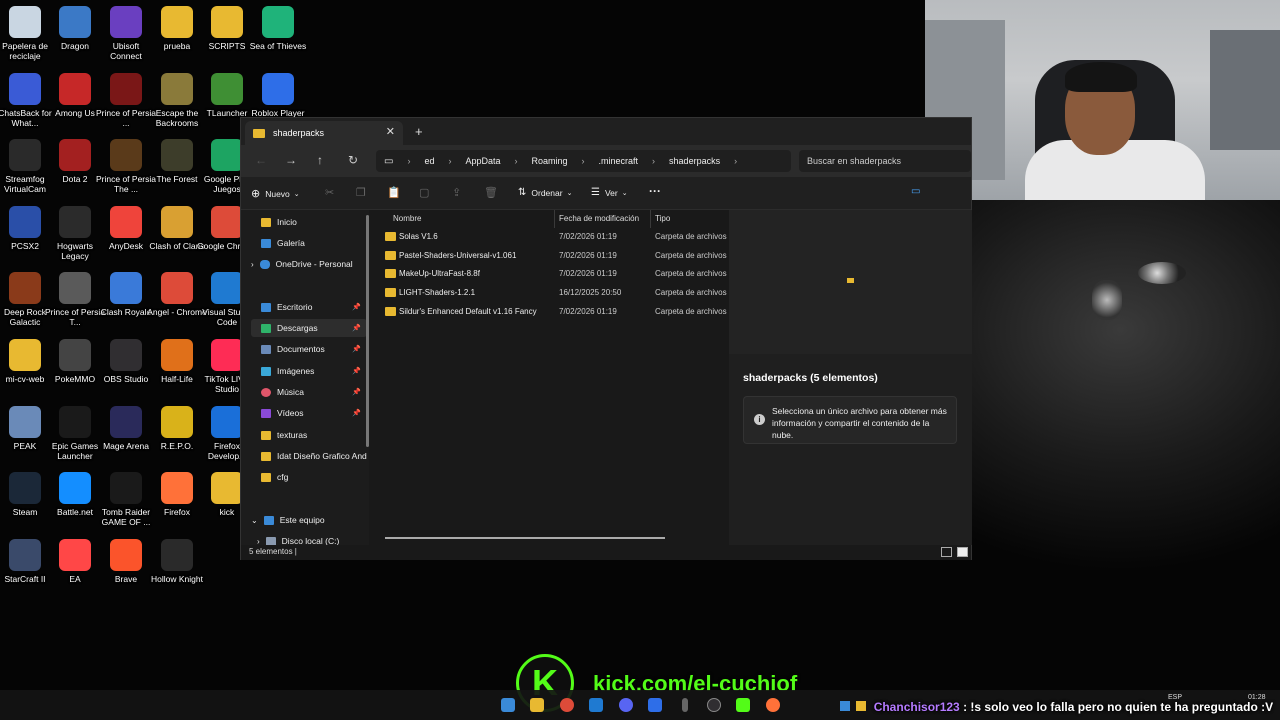  Describe the element at coordinates (773, 705) in the screenshot. I see `firefox-taskbar-icon` at that location.